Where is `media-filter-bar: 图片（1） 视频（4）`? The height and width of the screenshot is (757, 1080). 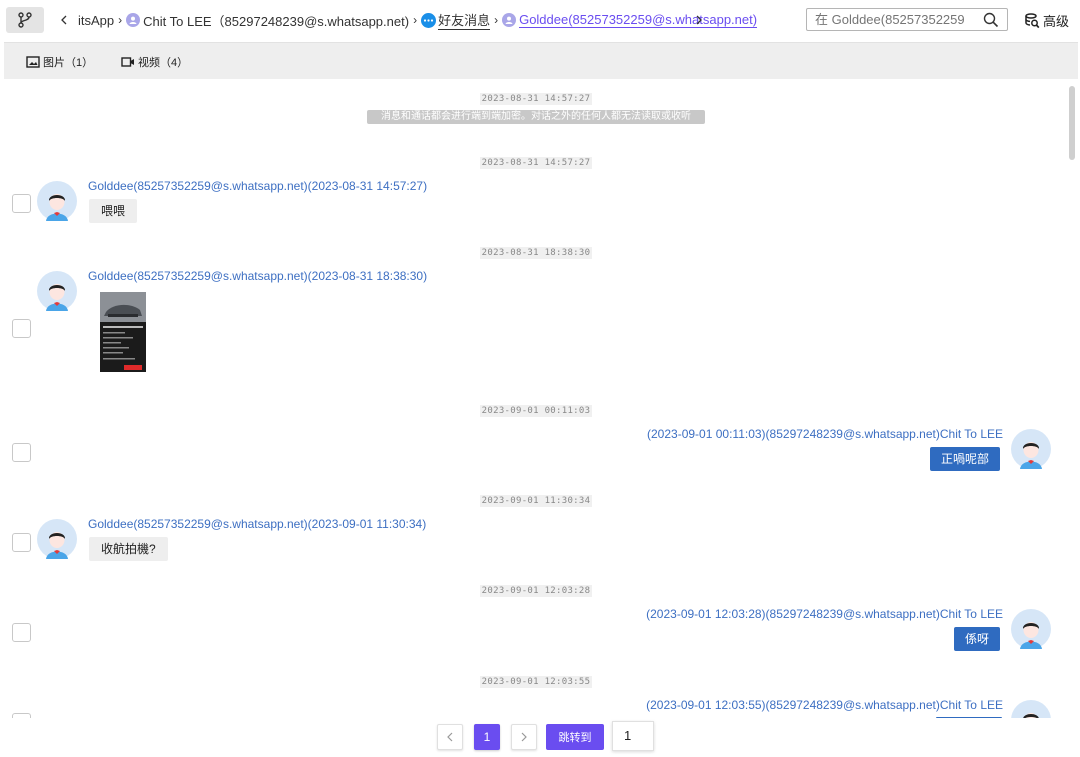 media-filter-bar: 图片（1） 视频（4） is located at coordinates (541, 60).